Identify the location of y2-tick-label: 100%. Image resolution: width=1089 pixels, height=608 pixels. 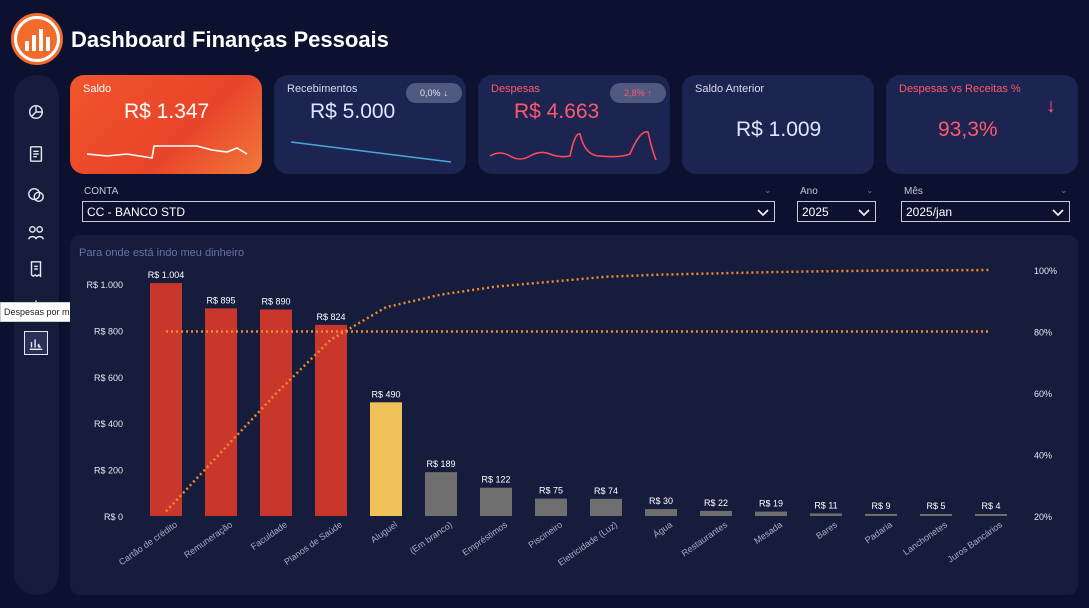
(1045, 271).